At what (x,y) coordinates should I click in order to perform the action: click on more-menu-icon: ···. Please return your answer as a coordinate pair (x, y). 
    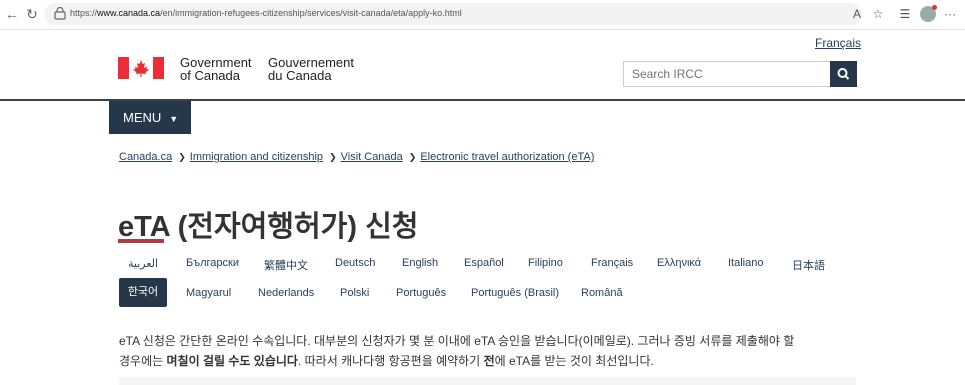
    Looking at the image, I should click on (950, 14).